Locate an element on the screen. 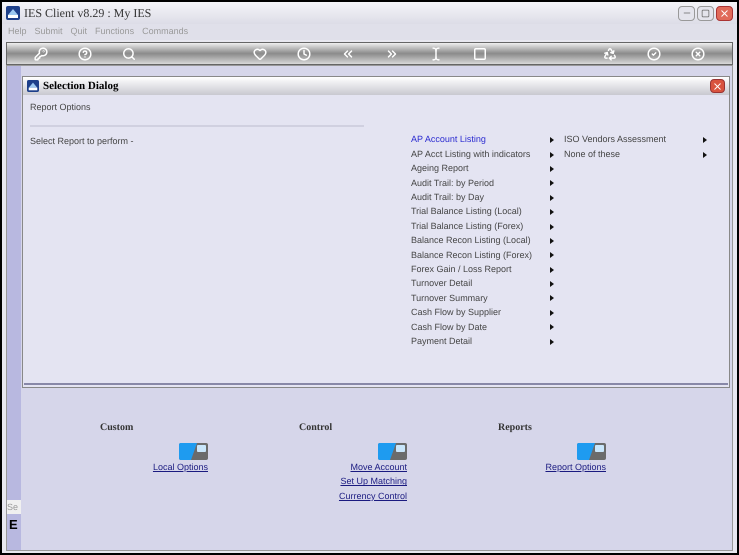 The image size is (739, 555). report-menu-item: Trial Balance Listing (Forex) is located at coordinates (482, 226).